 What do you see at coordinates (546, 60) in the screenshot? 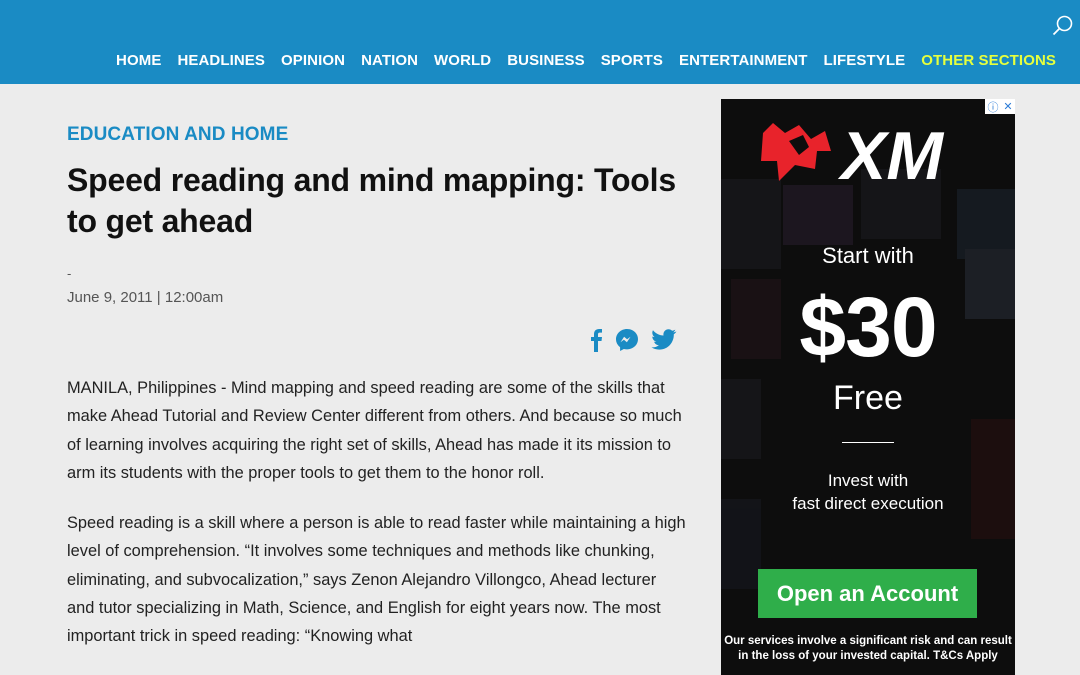
I see `nav-business: BUSINESS` at bounding box center [546, 60].